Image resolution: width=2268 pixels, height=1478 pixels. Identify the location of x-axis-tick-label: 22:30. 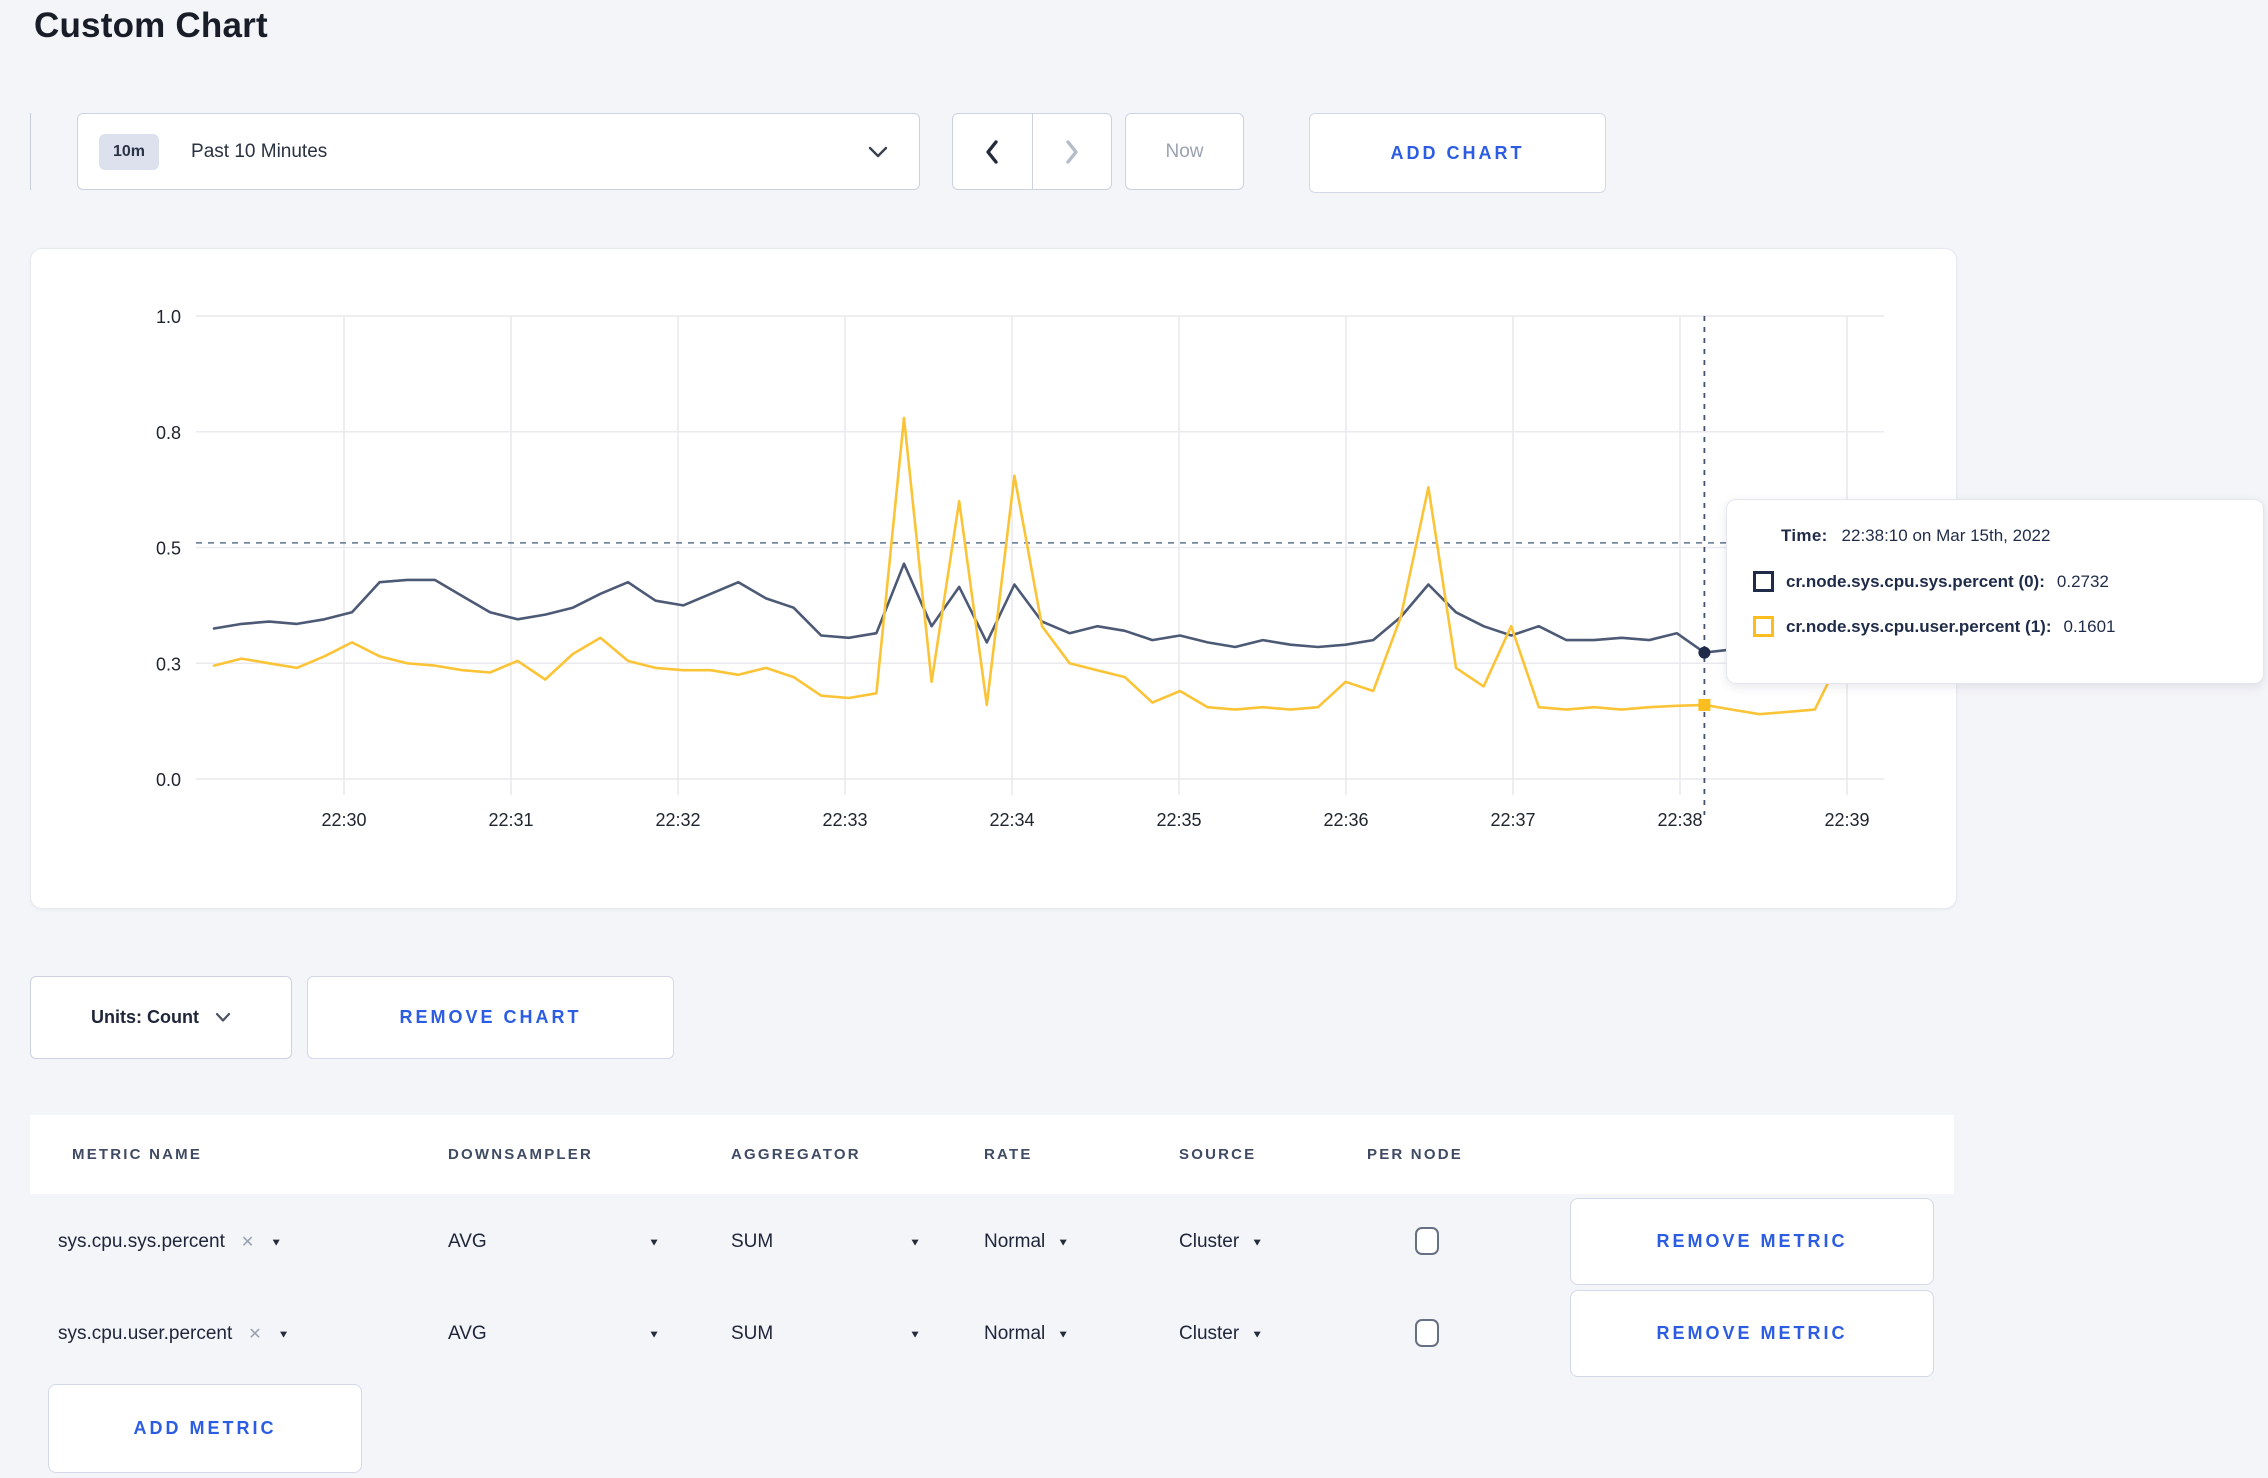
(343, 820).